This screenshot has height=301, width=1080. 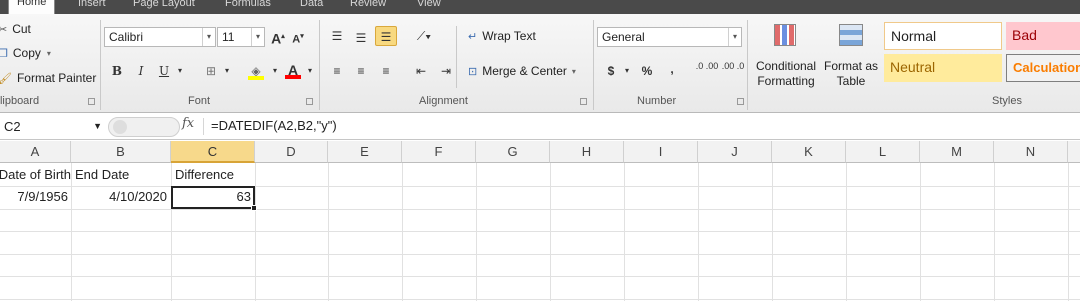 I want to click on tab-formulas: Formulas, so click(x=248, y=7).